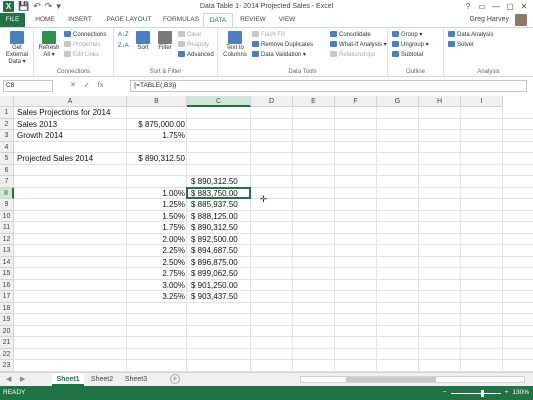 The image size is (533, 400). Describe the element at coordinates (7, 366) in the screenshot. I see `row-header-23: 23` at that location.